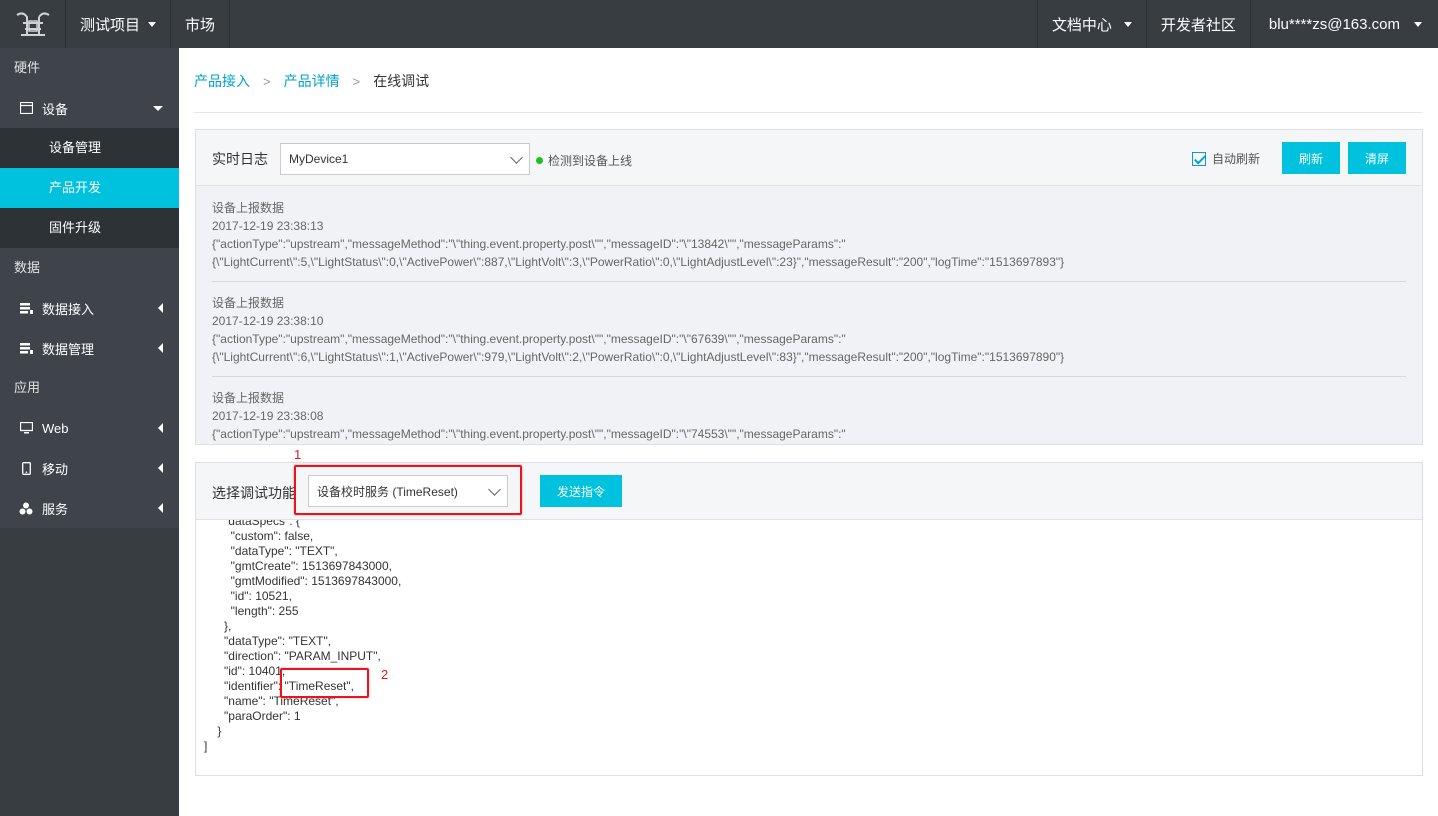  I want to click on online-dot-icon, so click(539, 160).